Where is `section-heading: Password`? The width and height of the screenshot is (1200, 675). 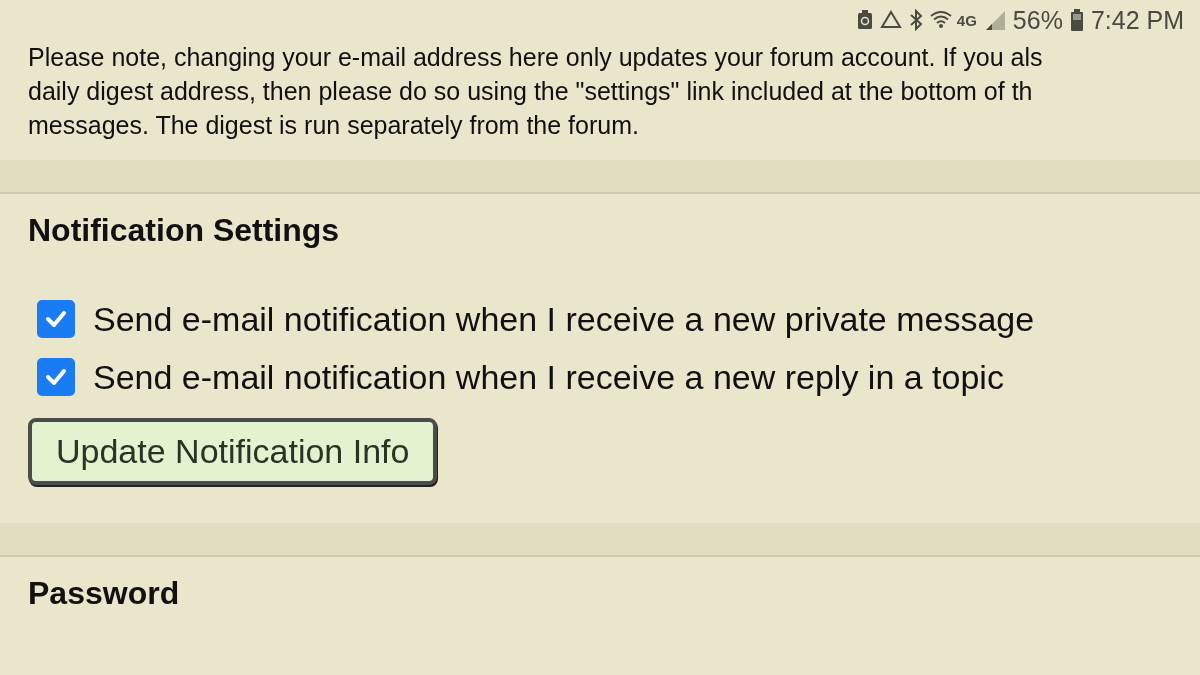
section-heading: Password is located at coordinates (104, 593).